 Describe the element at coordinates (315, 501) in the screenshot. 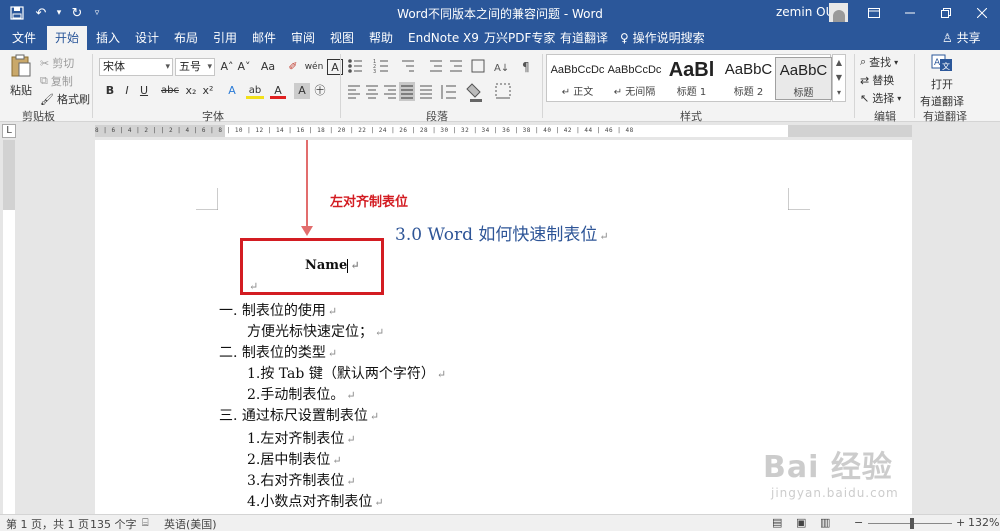

I see `list-item: 4.小数点对齐制表位 ↵` at that location.